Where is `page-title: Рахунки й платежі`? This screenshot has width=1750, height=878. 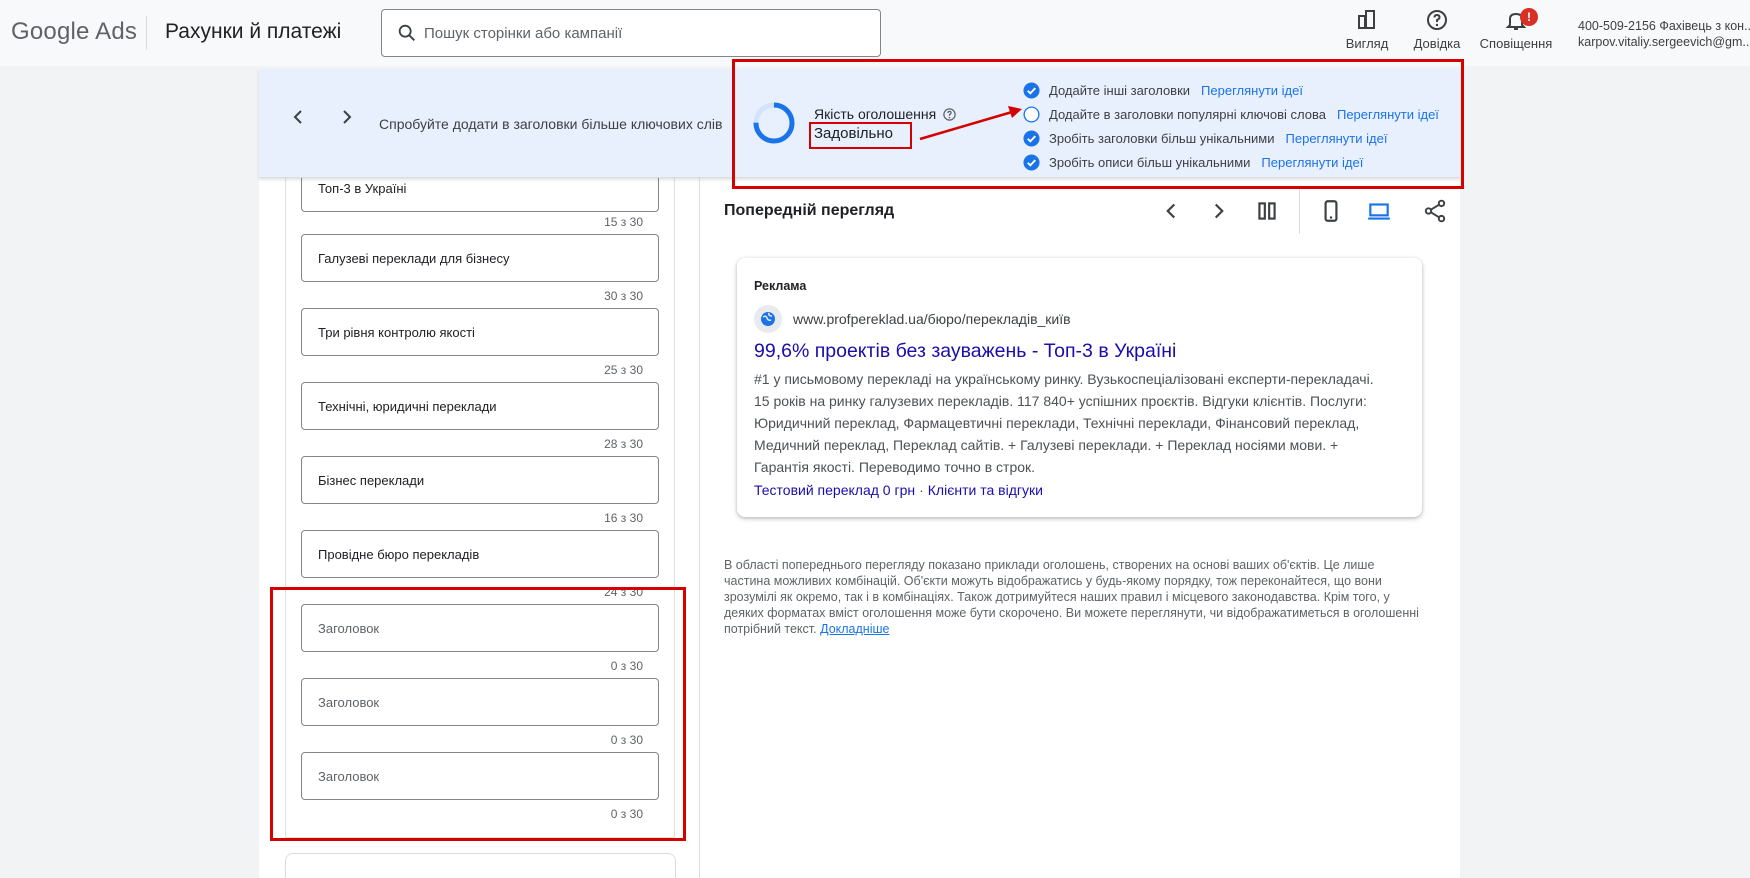 page-title: Рахунки й платежі is located at coordinates (253, 31).